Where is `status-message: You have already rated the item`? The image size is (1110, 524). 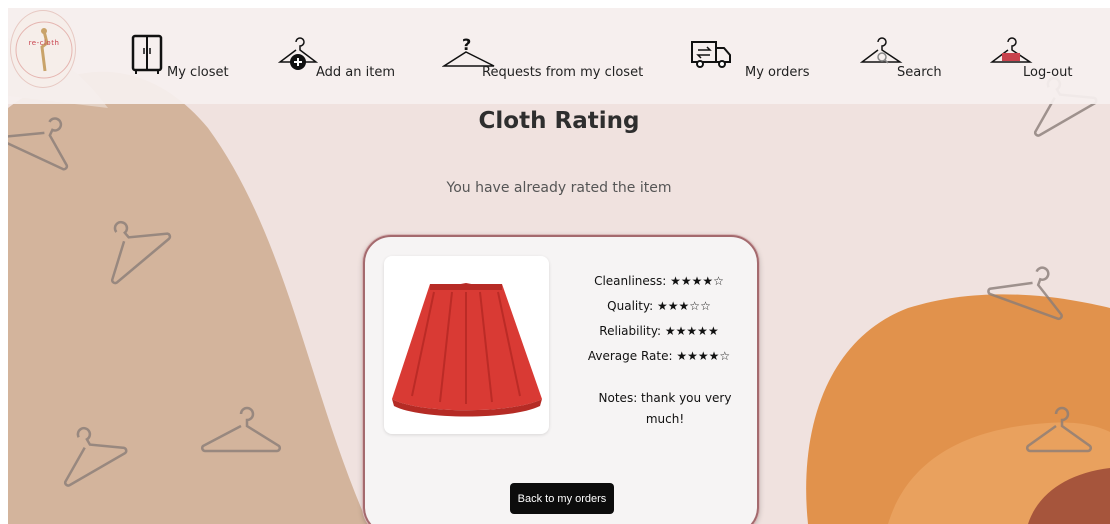 status-message: You have already rated the item is located at coordinates (559, 188).